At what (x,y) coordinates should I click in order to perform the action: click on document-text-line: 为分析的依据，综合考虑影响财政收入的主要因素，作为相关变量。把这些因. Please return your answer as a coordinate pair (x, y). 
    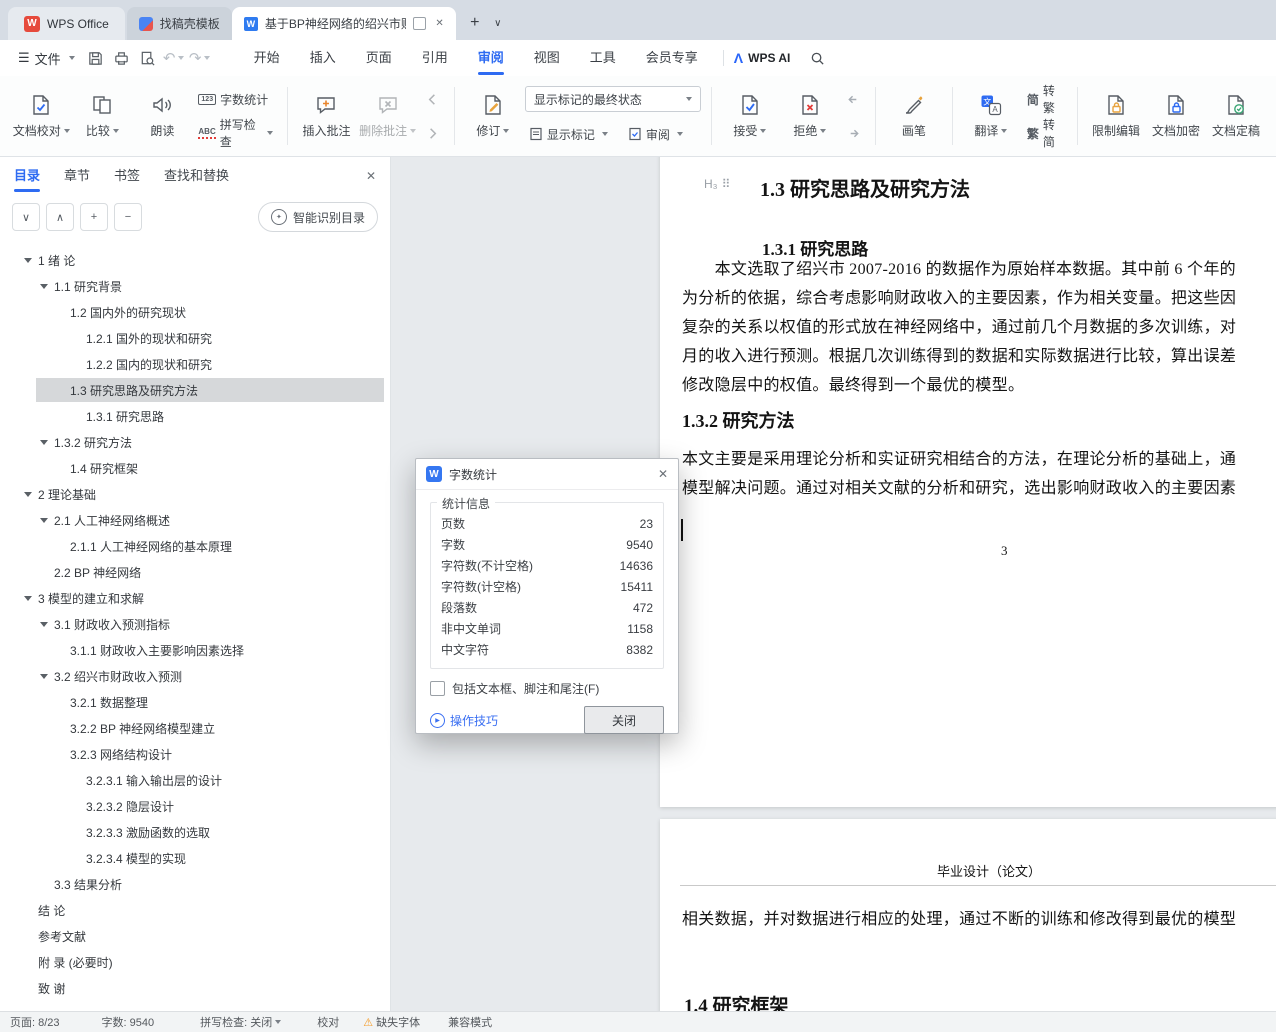
    Looking at the image, I should click on (959, 298).